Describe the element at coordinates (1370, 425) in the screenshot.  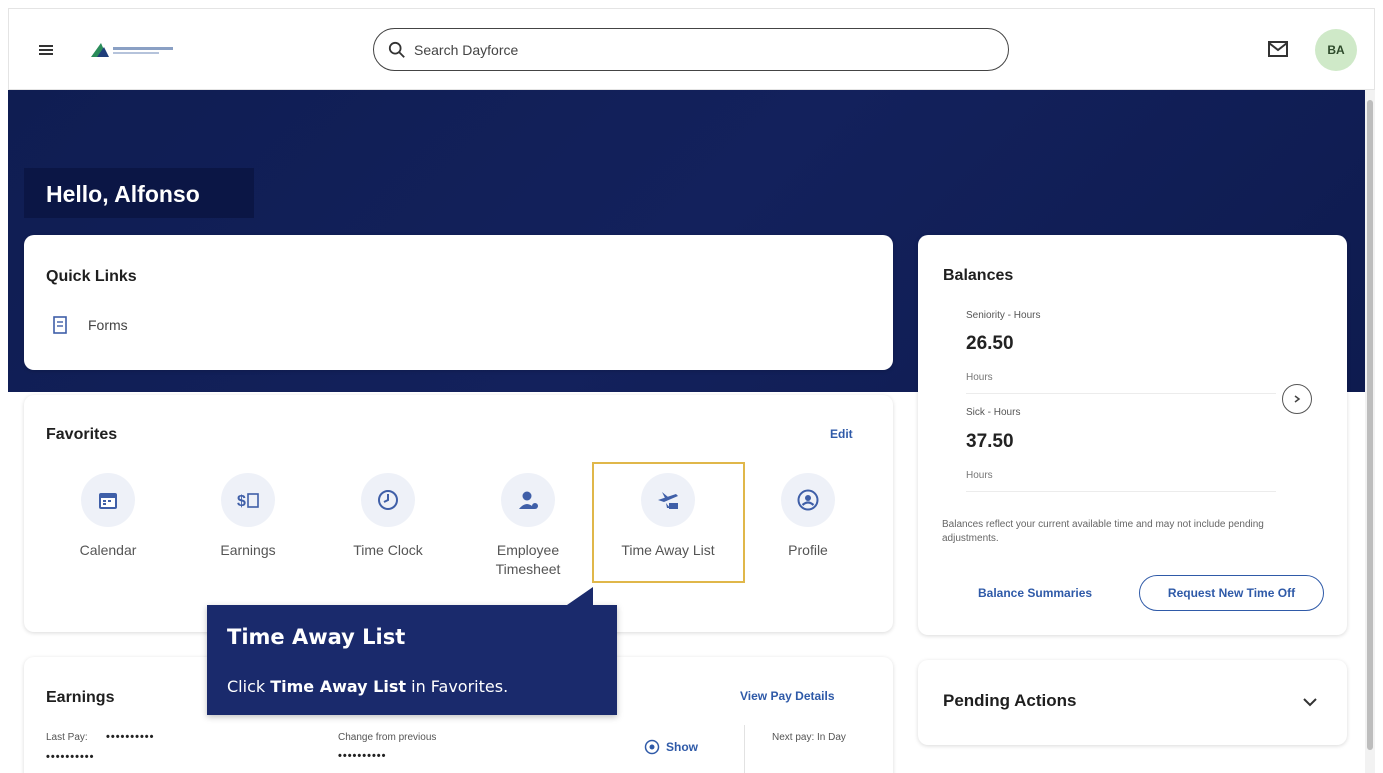
I see `scrollbar-thumb` at that location.